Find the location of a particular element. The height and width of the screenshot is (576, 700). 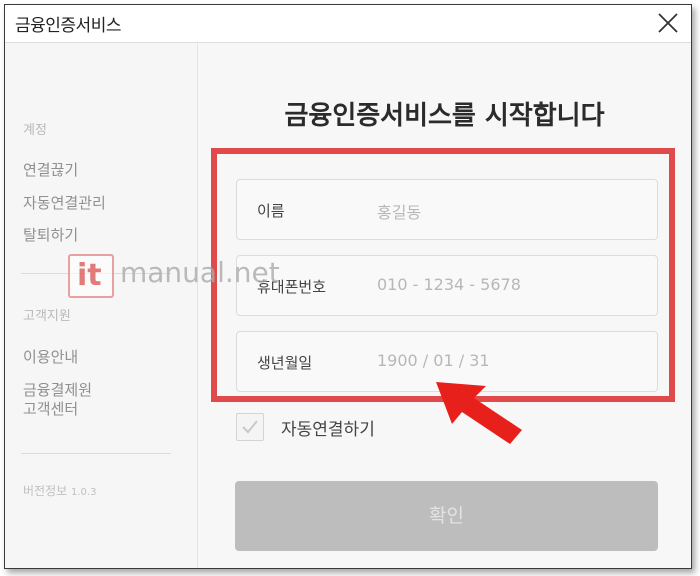

version-number: 1.0.3 is located at coordinates (84, 492).